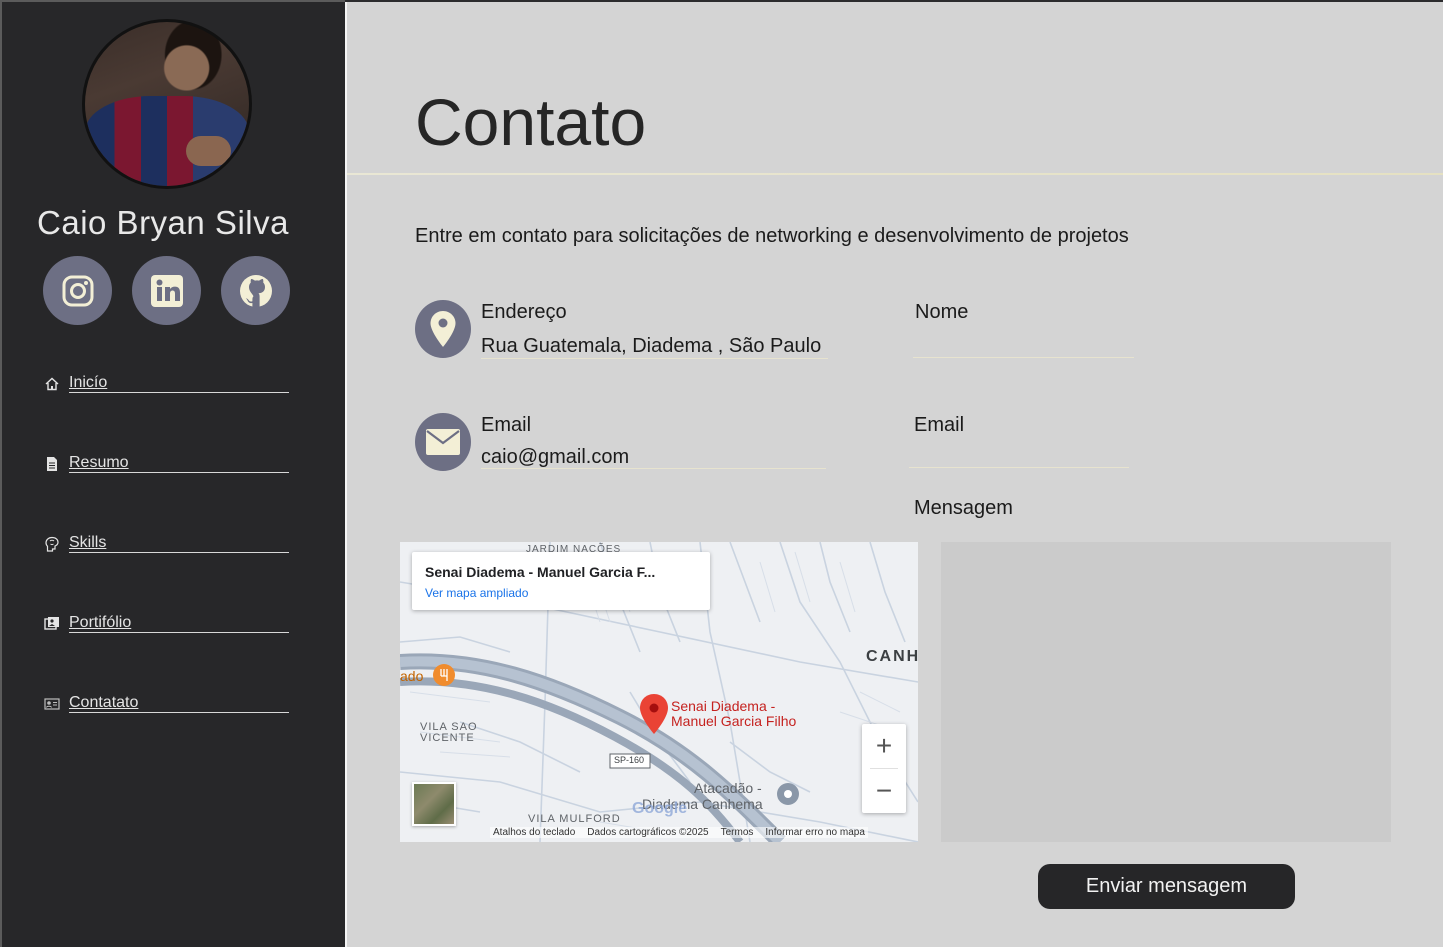  I want to click on nav-item-skills: Skills, so click(166, 574).